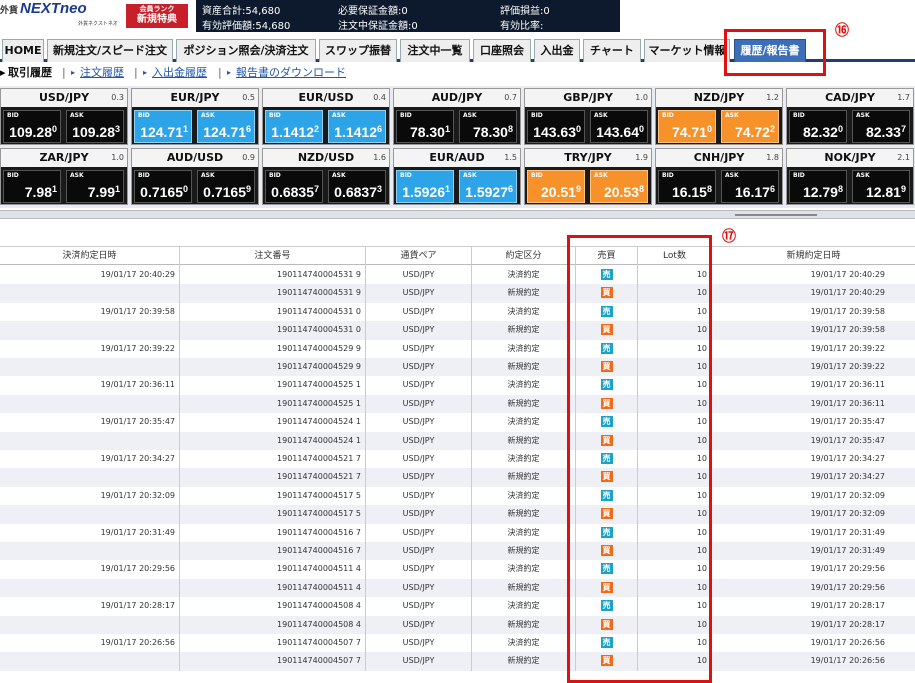  Describe the element at coordinates (273, 256) in the screenshot. I see `col-order-no: 注文番号` at that location.